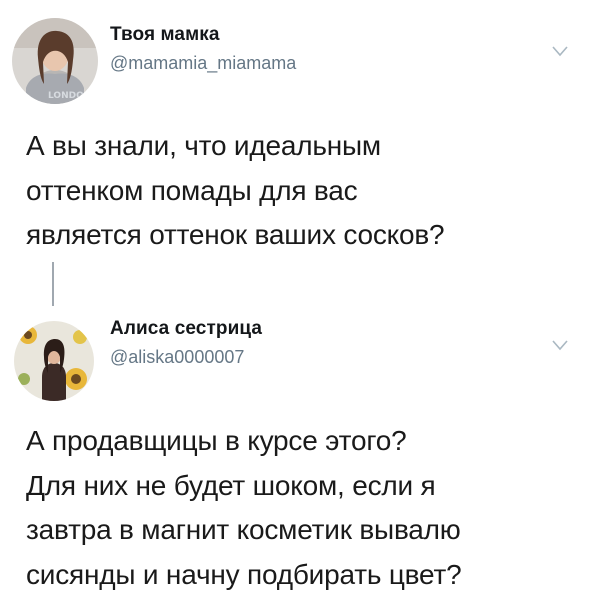 This screenshot has height=611, width=600. Describe the element at coordinates (216, 440) in the screenshot. I see `tweet-text-line: А продавщицы в курсе этого?` at that location.